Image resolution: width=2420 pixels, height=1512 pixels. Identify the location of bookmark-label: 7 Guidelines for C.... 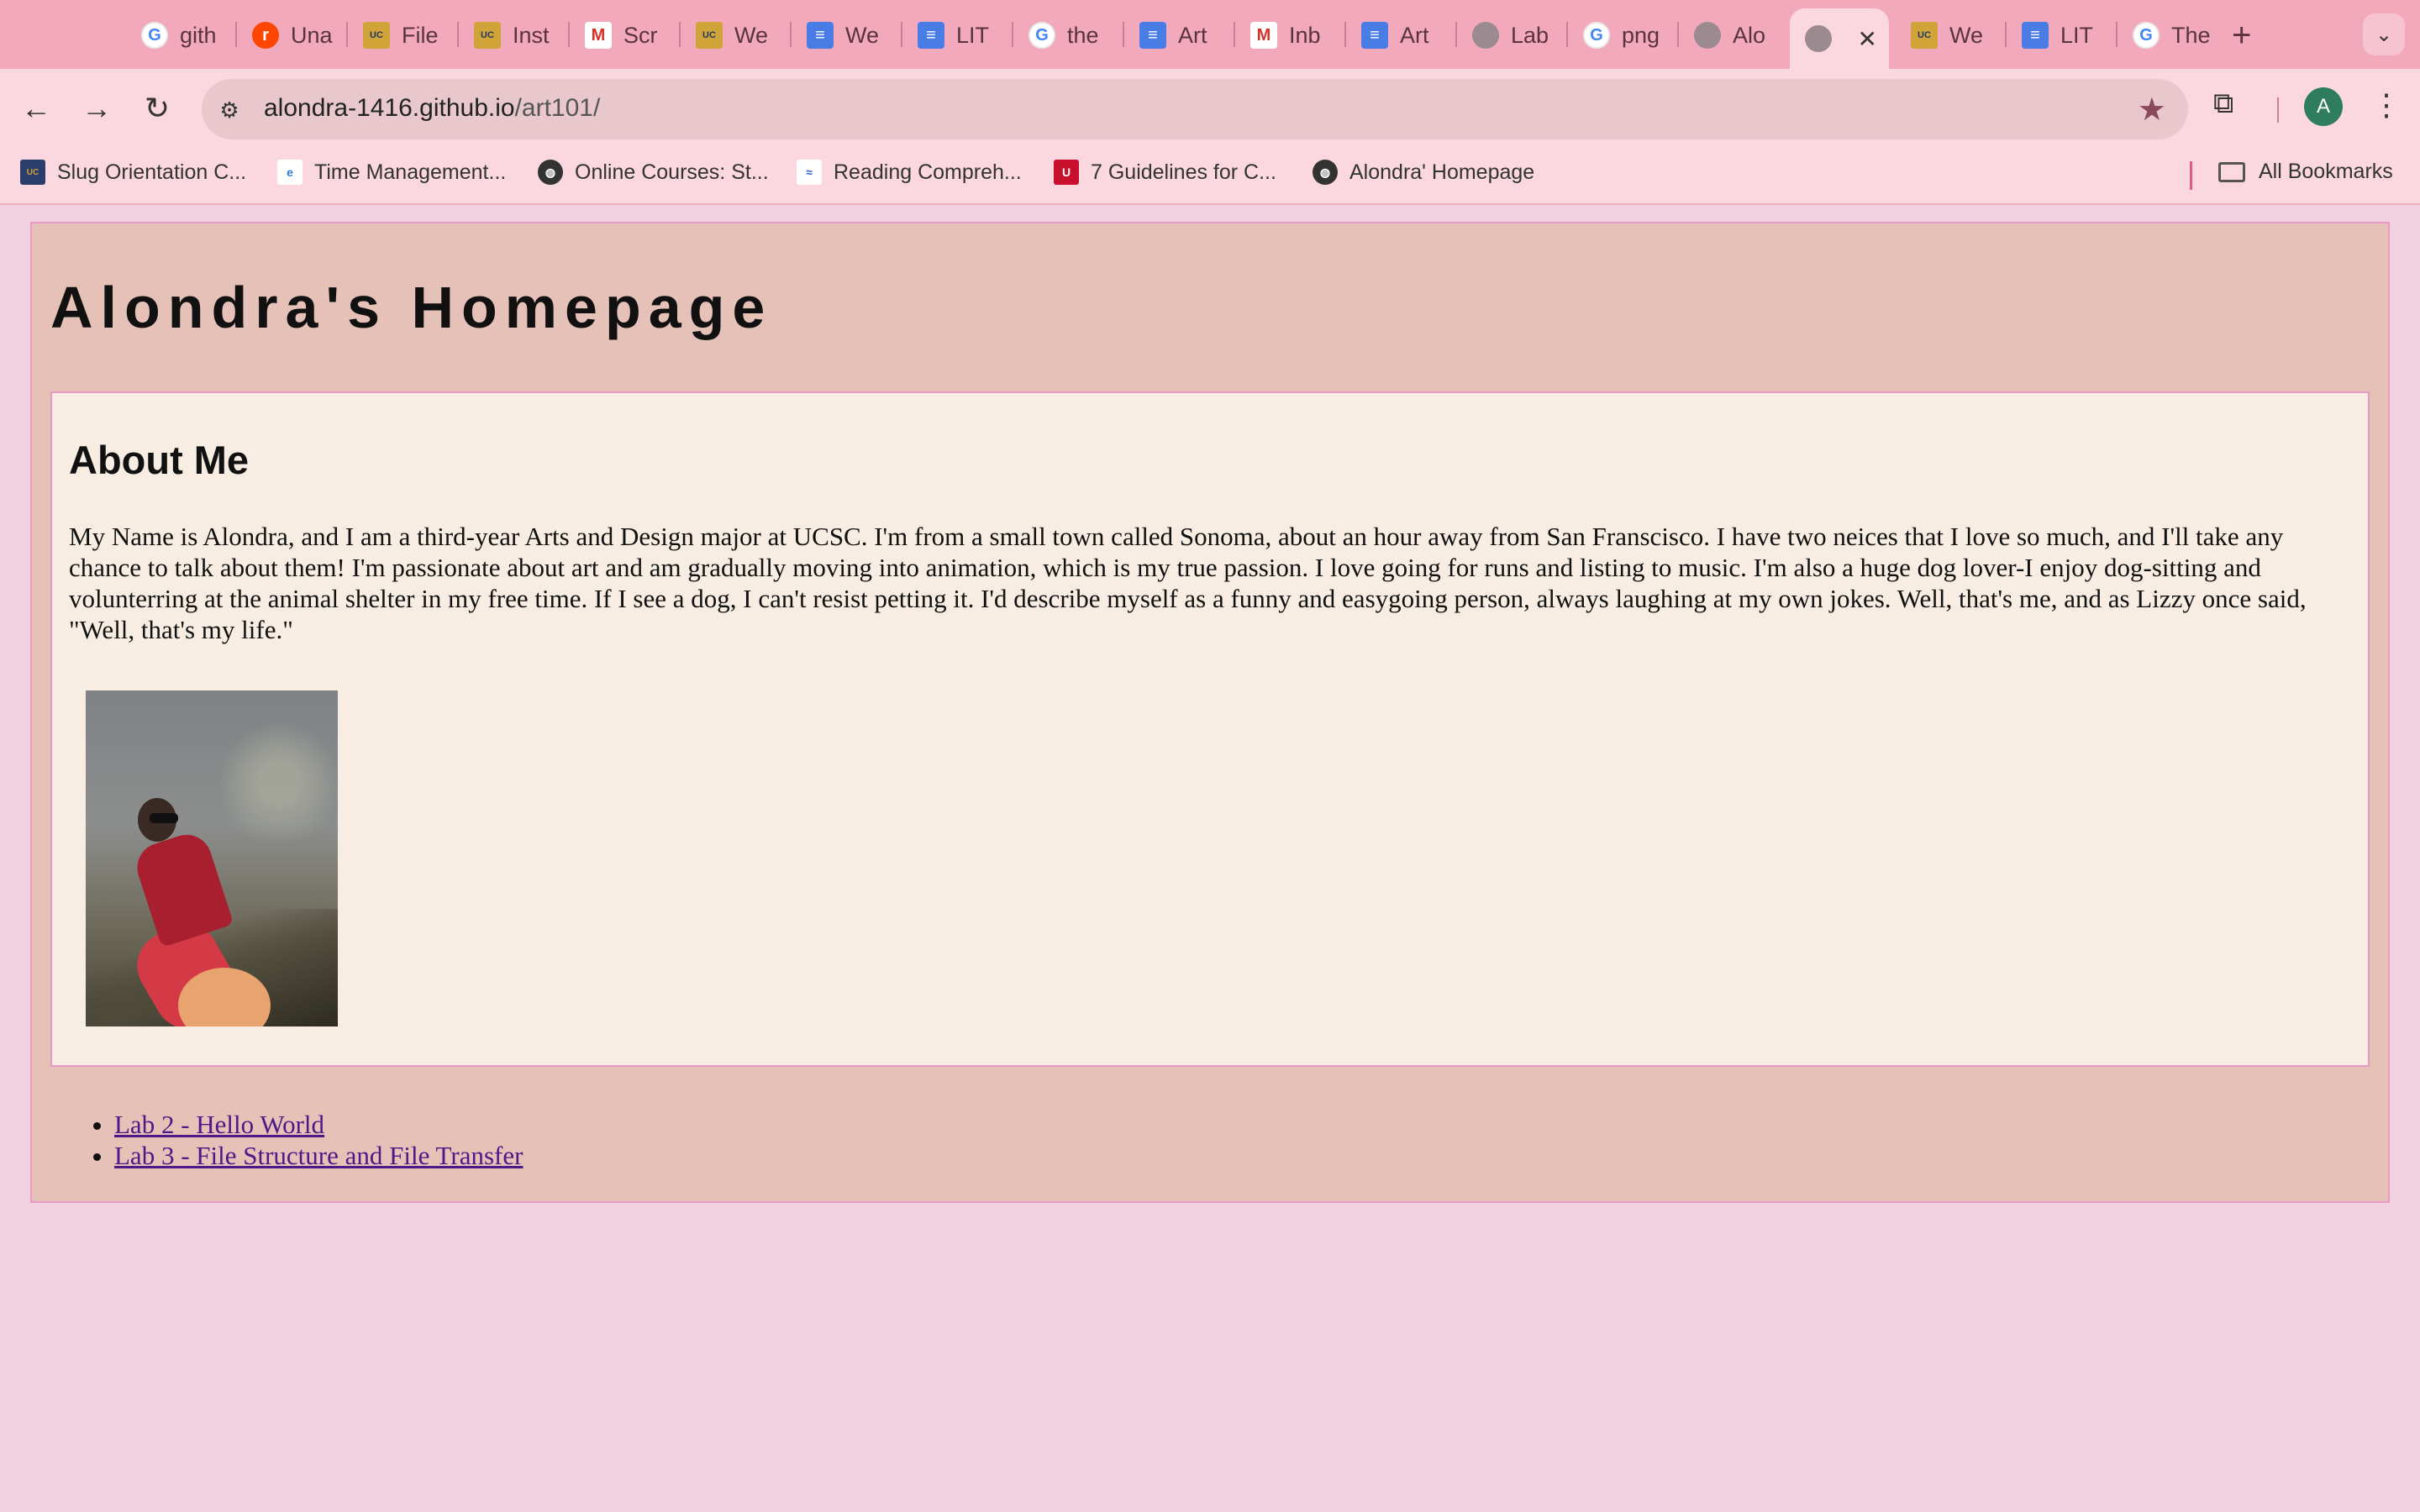
(1183, 172).